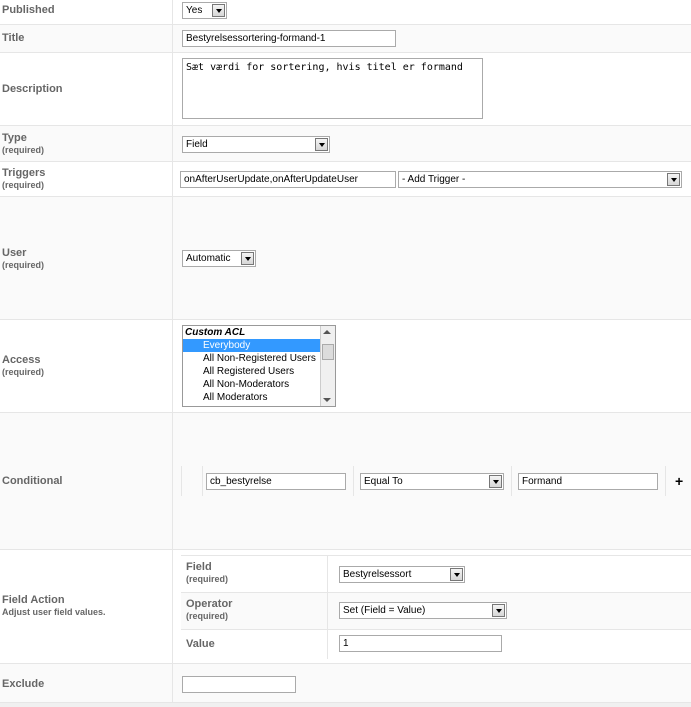  Describe the element at coordinates (23, 265) in the screenshot. I see `user-required: (required)` at that location.